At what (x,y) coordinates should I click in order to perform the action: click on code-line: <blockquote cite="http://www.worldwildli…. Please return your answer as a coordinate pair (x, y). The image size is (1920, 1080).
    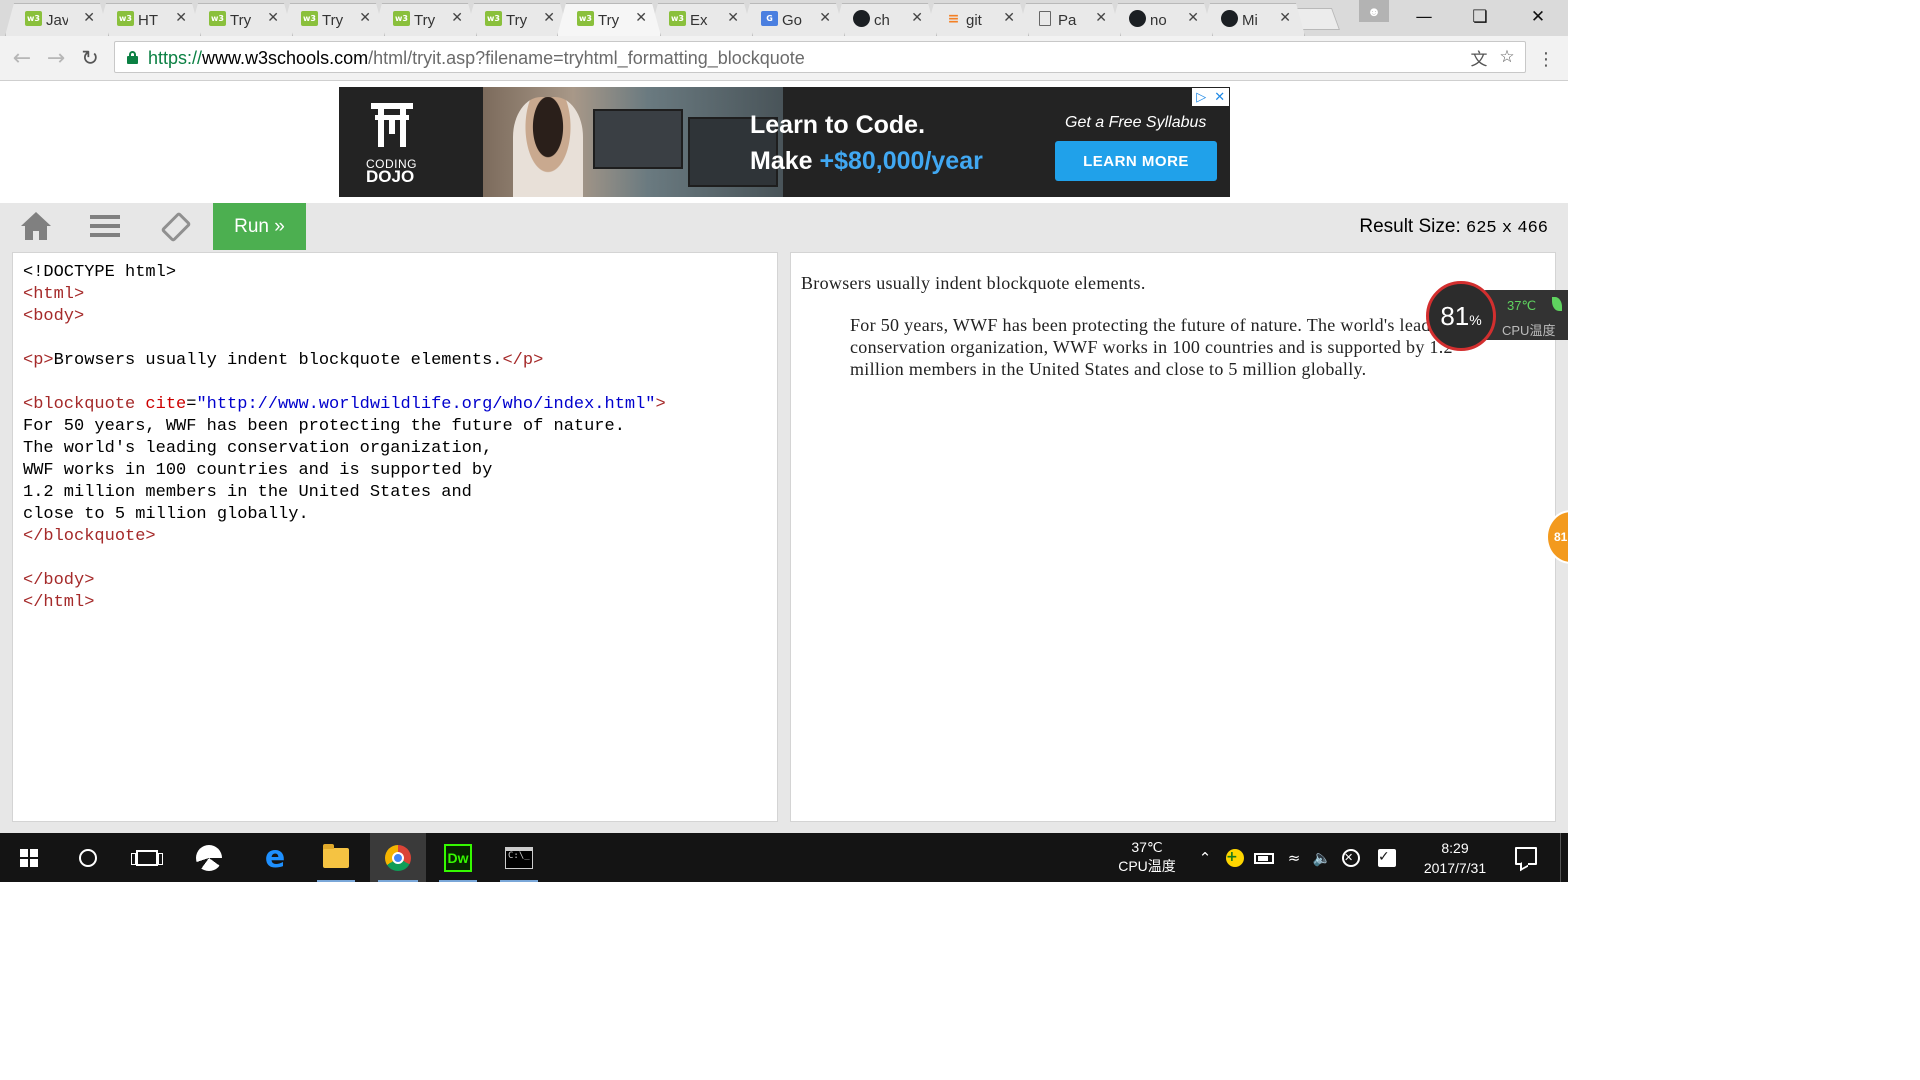
    Looking at the image, I should click on (344, 405).